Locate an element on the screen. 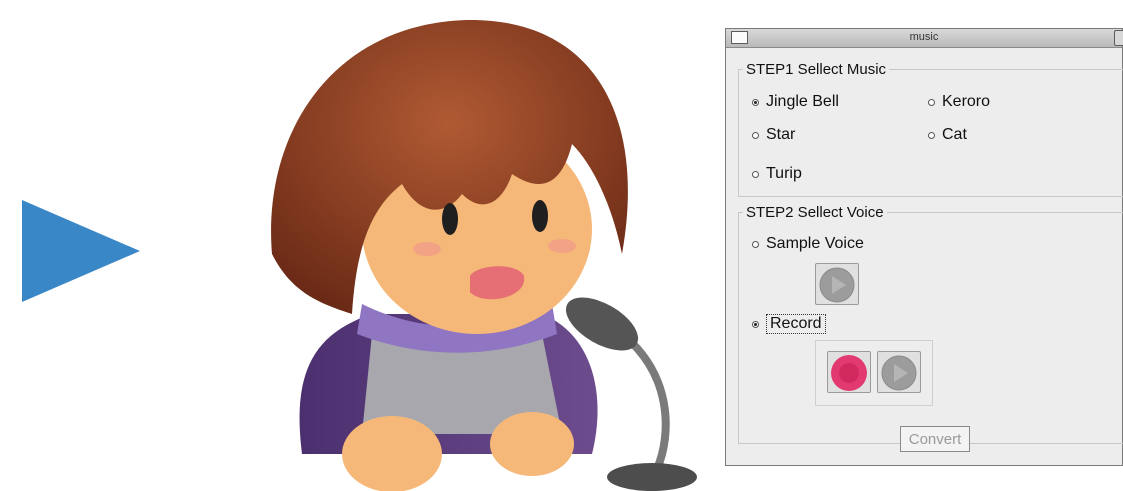 This screenshot has height=491, width=1123. record-play-button is located at coordinates (899, 372).